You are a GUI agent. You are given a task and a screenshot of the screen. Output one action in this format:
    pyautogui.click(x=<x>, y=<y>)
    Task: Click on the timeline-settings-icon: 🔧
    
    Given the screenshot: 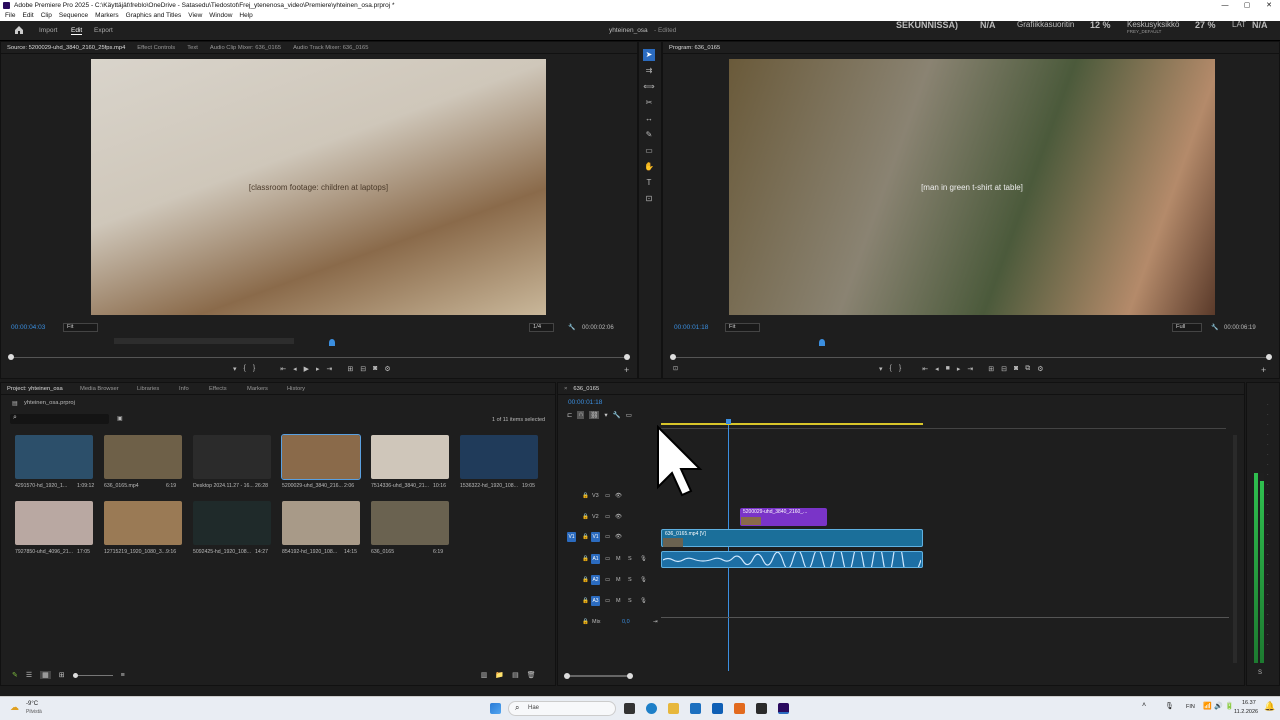 What is the action you would take?
    pyautogui.click(x=617, y=415)
    